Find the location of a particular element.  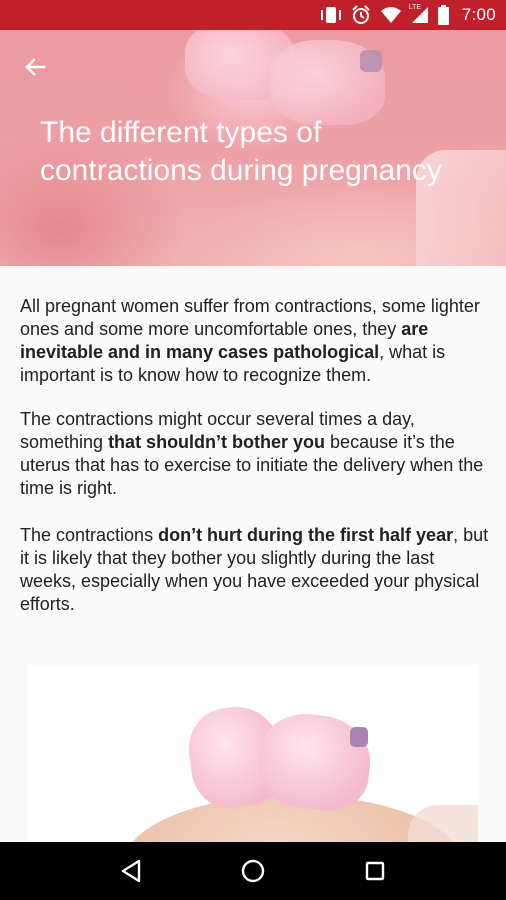

paragraph-3-text: The contractions is located at coordinates (89, 535).